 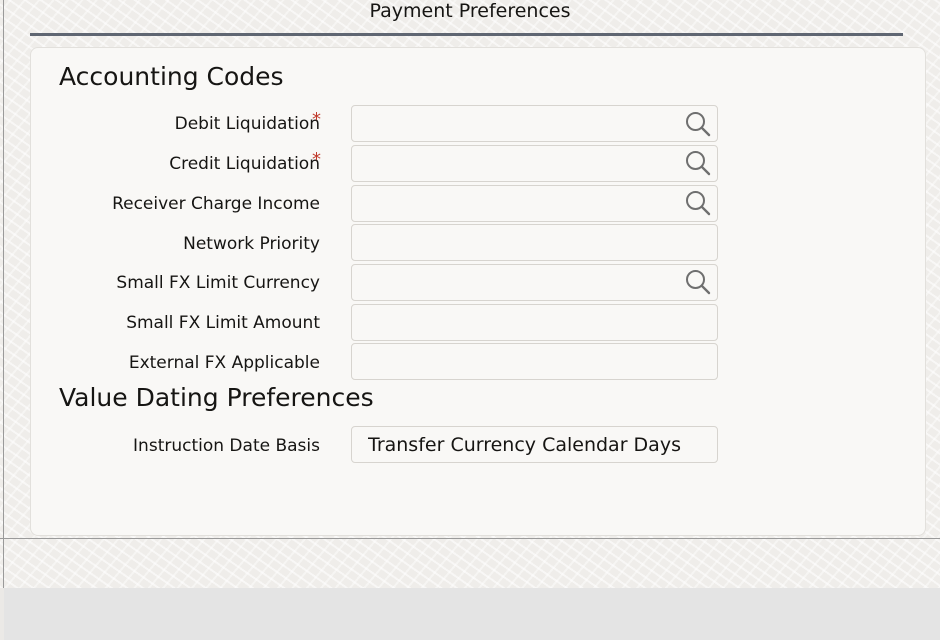 What do you see at coordinates (470, 11) in the screenshot?
I see `page-title: Payment Preferences` at bounding box center [470, 11].